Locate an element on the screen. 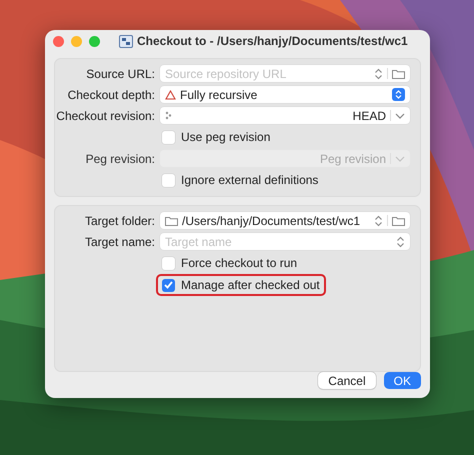 Image resolution: width=474 pixels, height=455 pixels. checkbox-label: Use peg revision is located at coordinates (225, 137).